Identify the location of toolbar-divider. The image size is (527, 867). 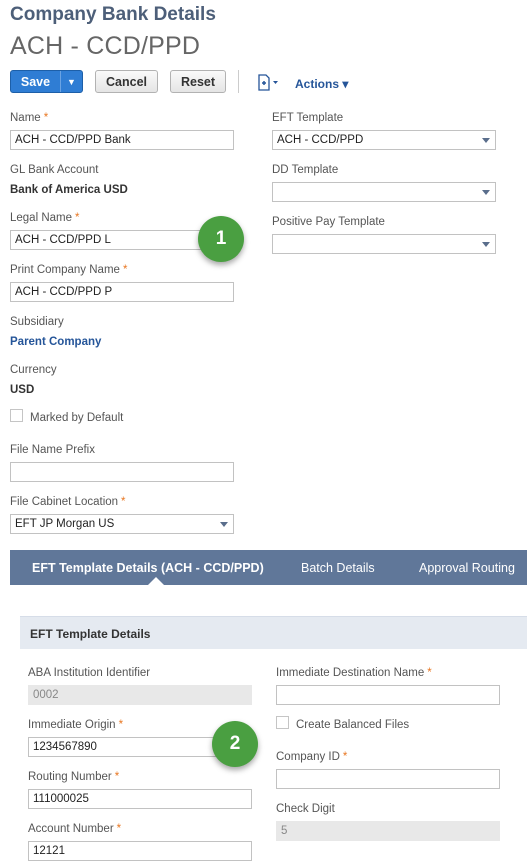
(238, 81).